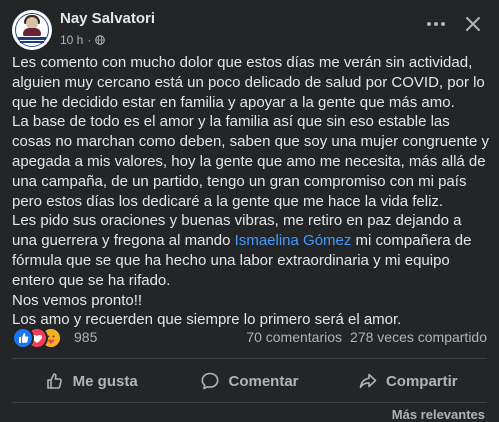 The image size is (499, 422). What do you see at coordinates (23, 338) in the screenshot?
I see `like-icon` at bounding box center [23, 338].